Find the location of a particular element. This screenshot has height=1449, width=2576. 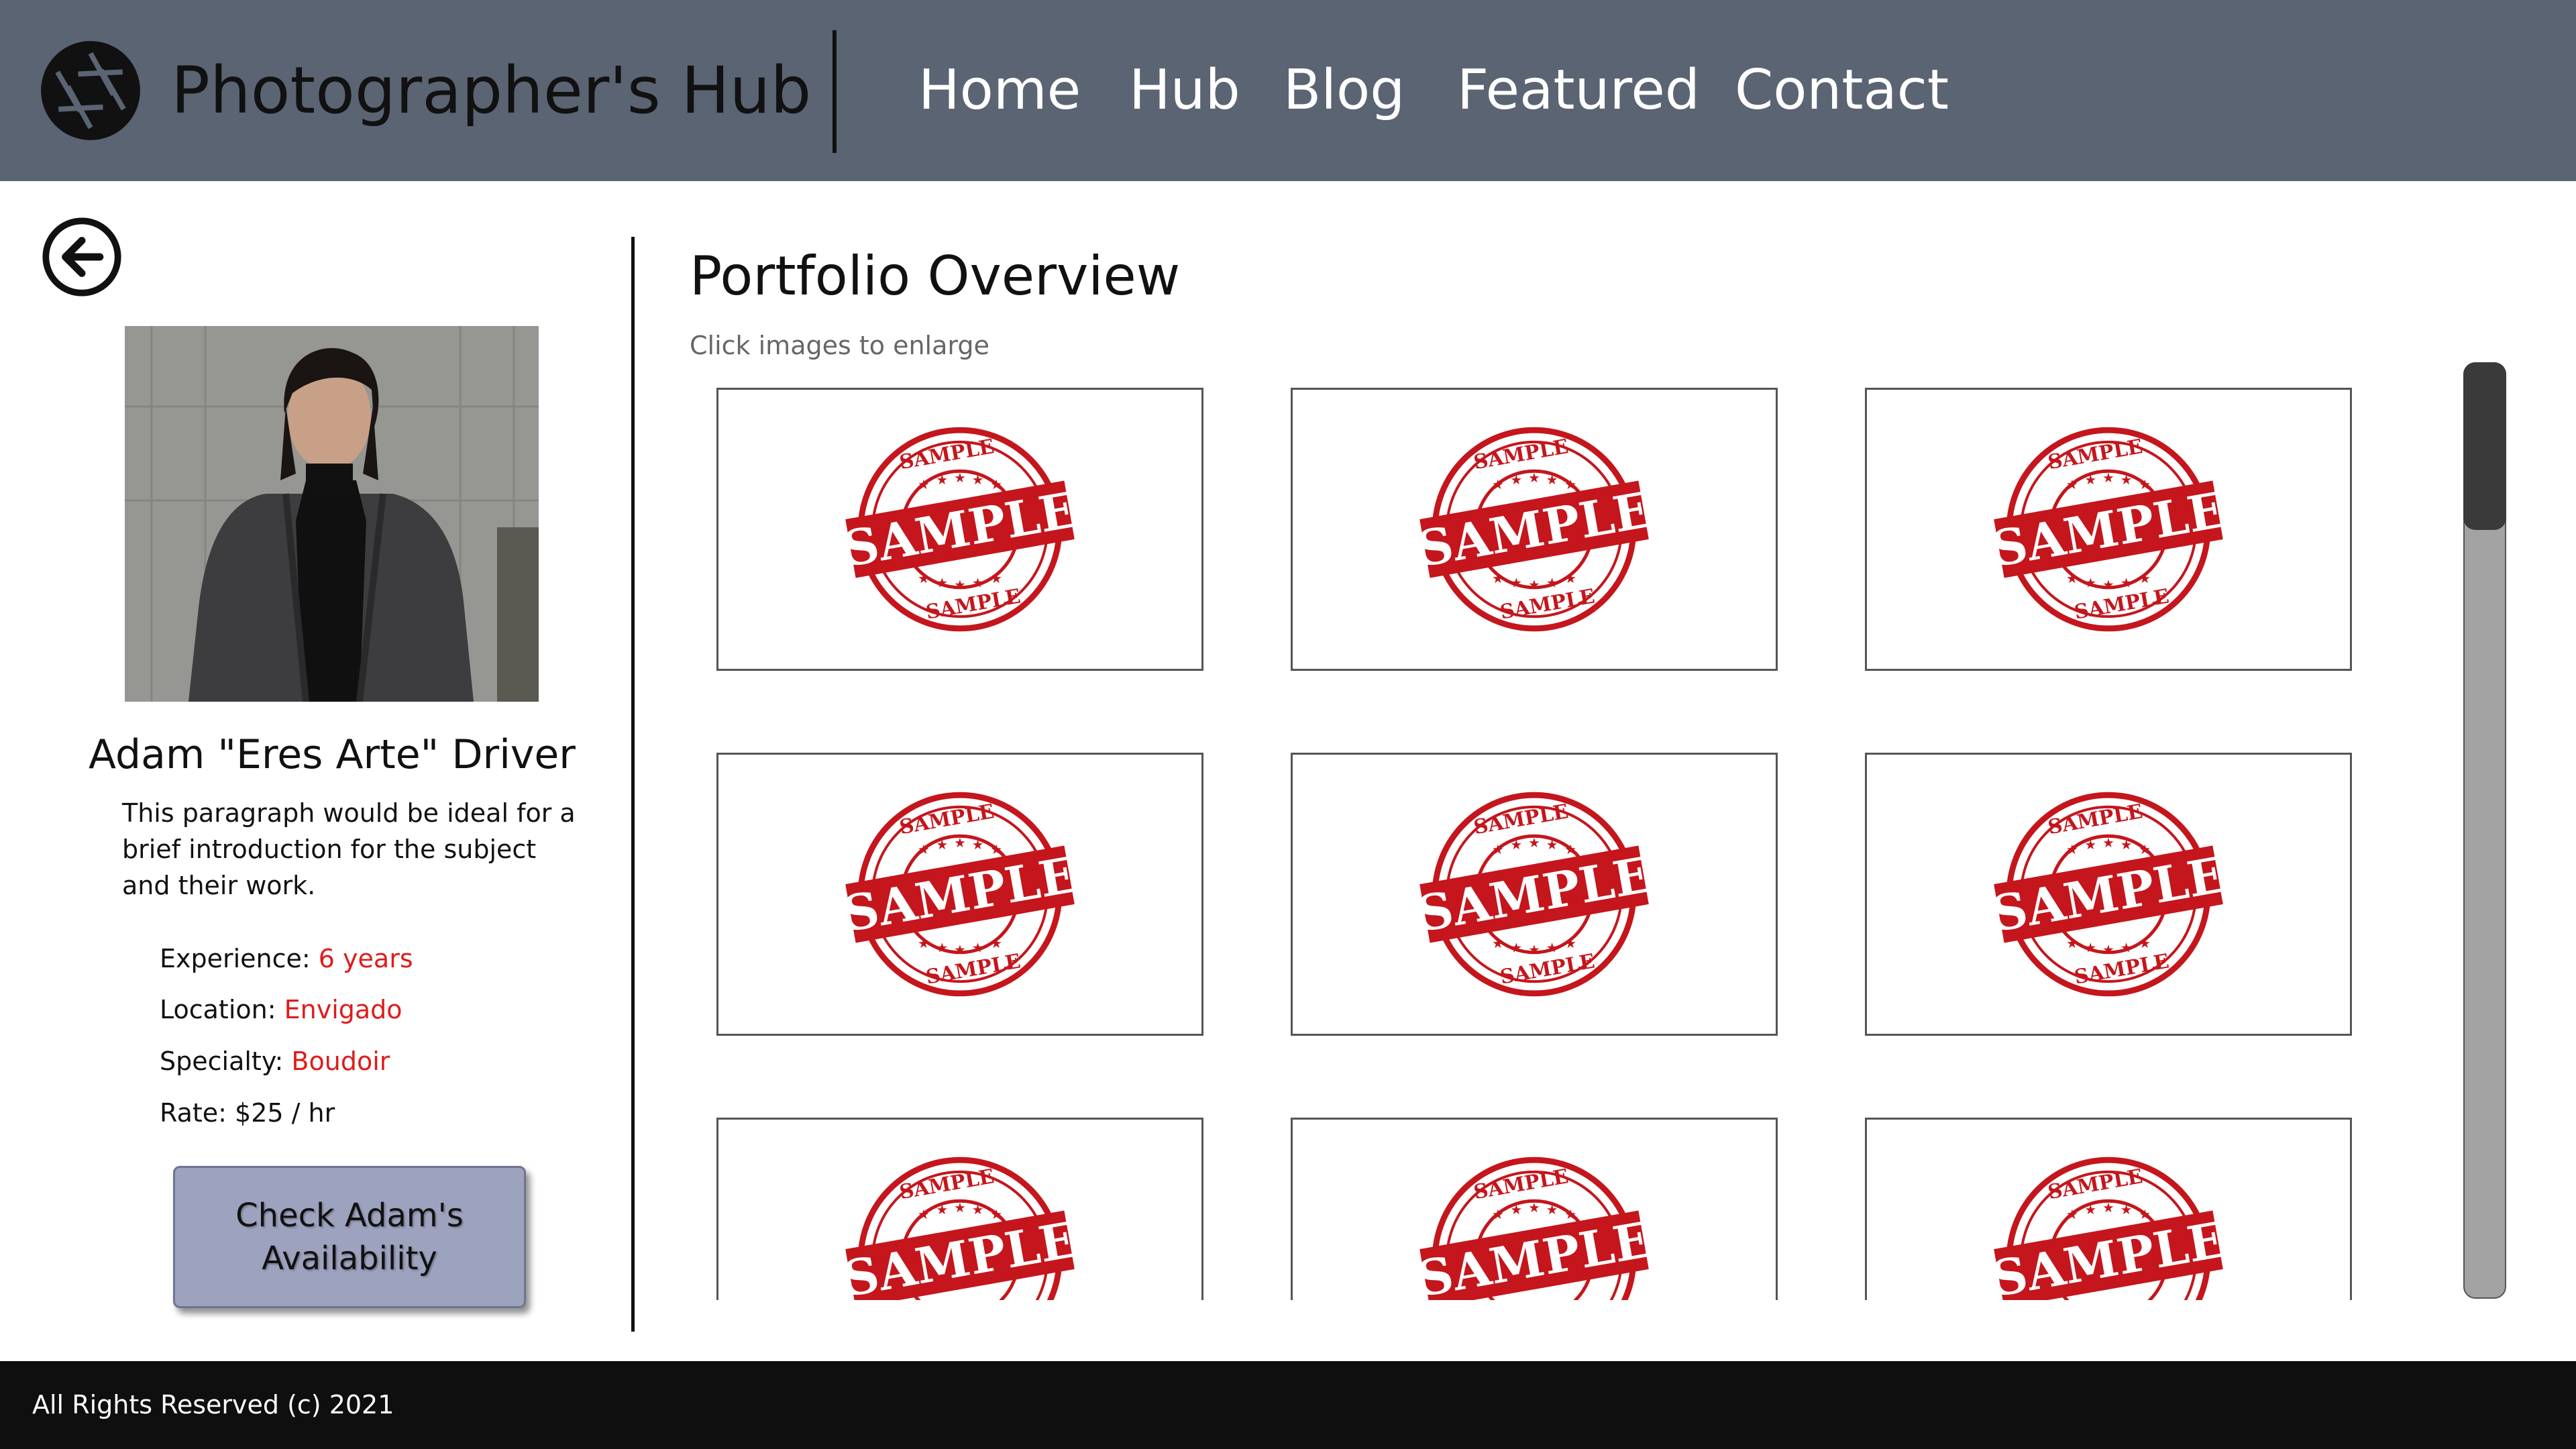

copyright-text: All Rights Reserved (c) 2021 is located at coordinates (213, 1404).